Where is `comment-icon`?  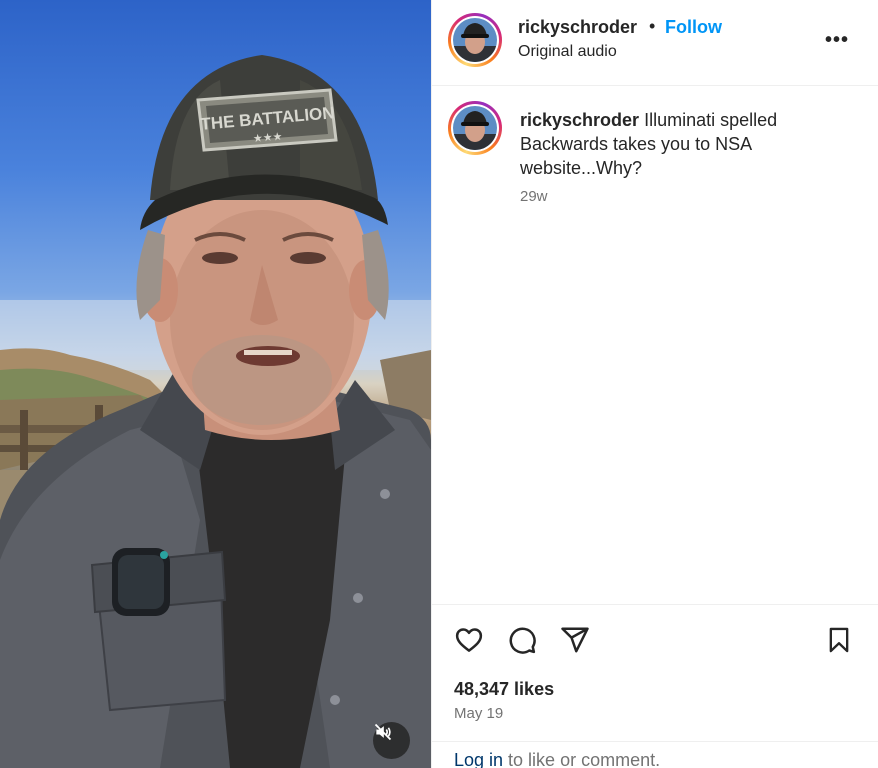 comment-icon is located at coordinates (522, 640).